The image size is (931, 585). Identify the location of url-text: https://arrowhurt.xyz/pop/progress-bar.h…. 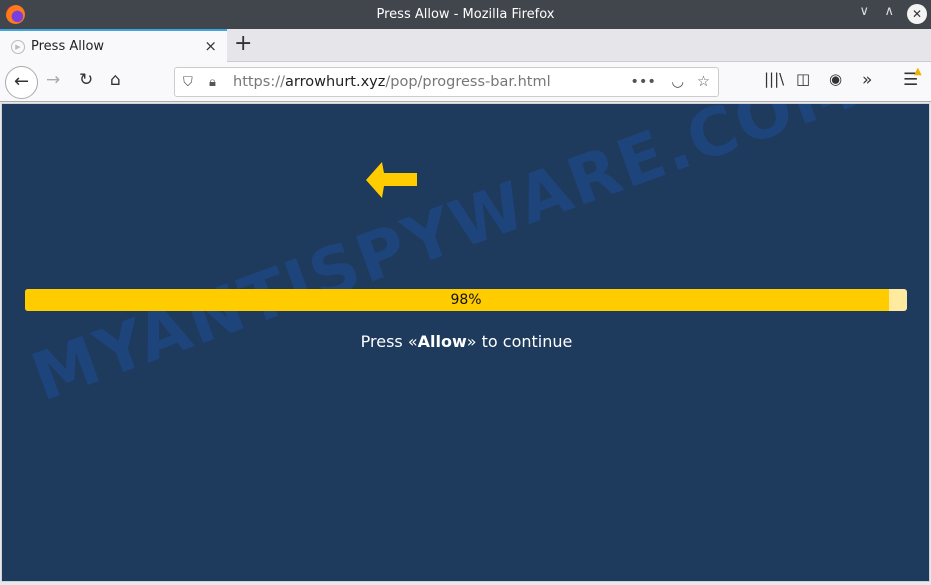
(392, 82).